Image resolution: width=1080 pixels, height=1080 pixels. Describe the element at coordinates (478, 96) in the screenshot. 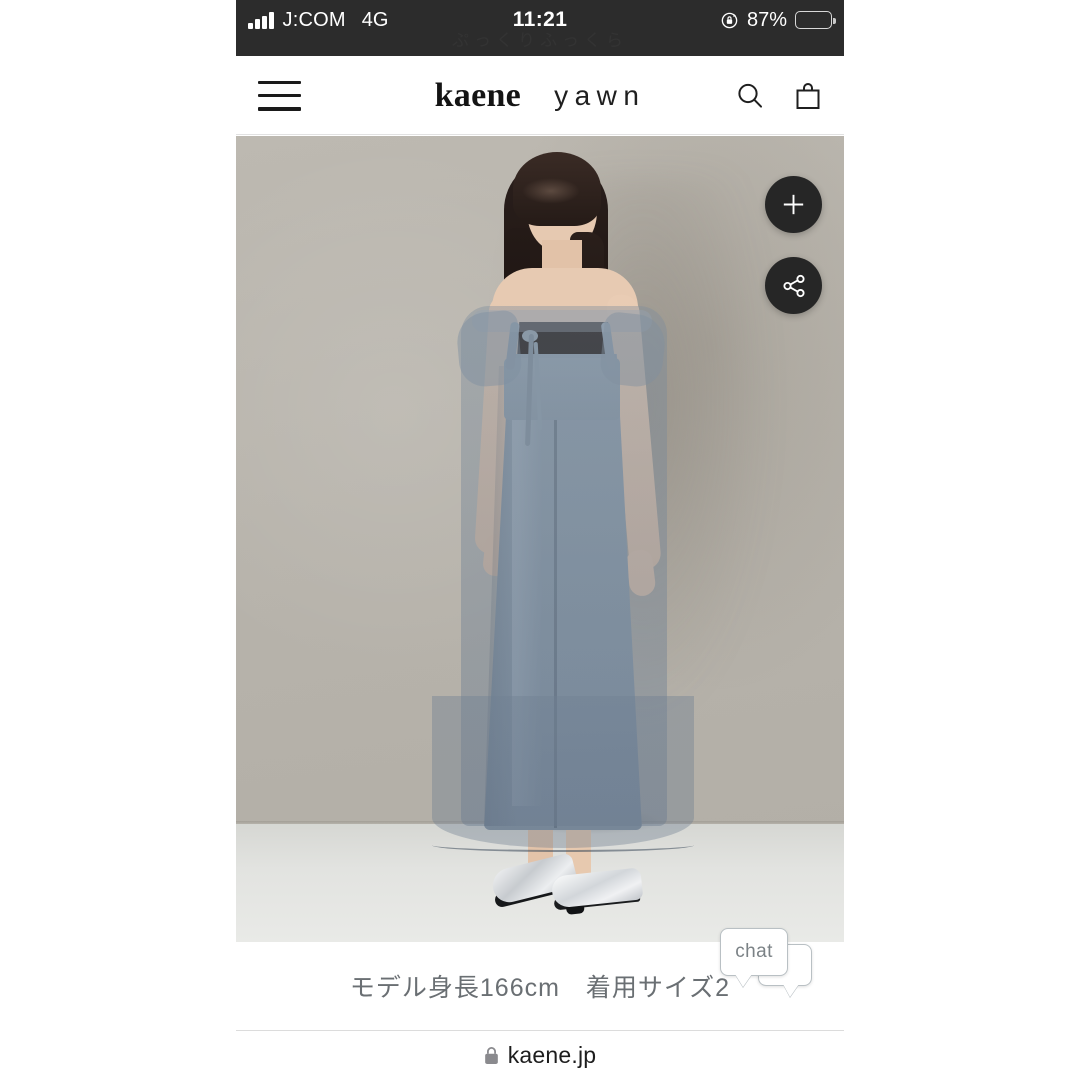

I see `brand-logo-kaene: kaene` at that location.